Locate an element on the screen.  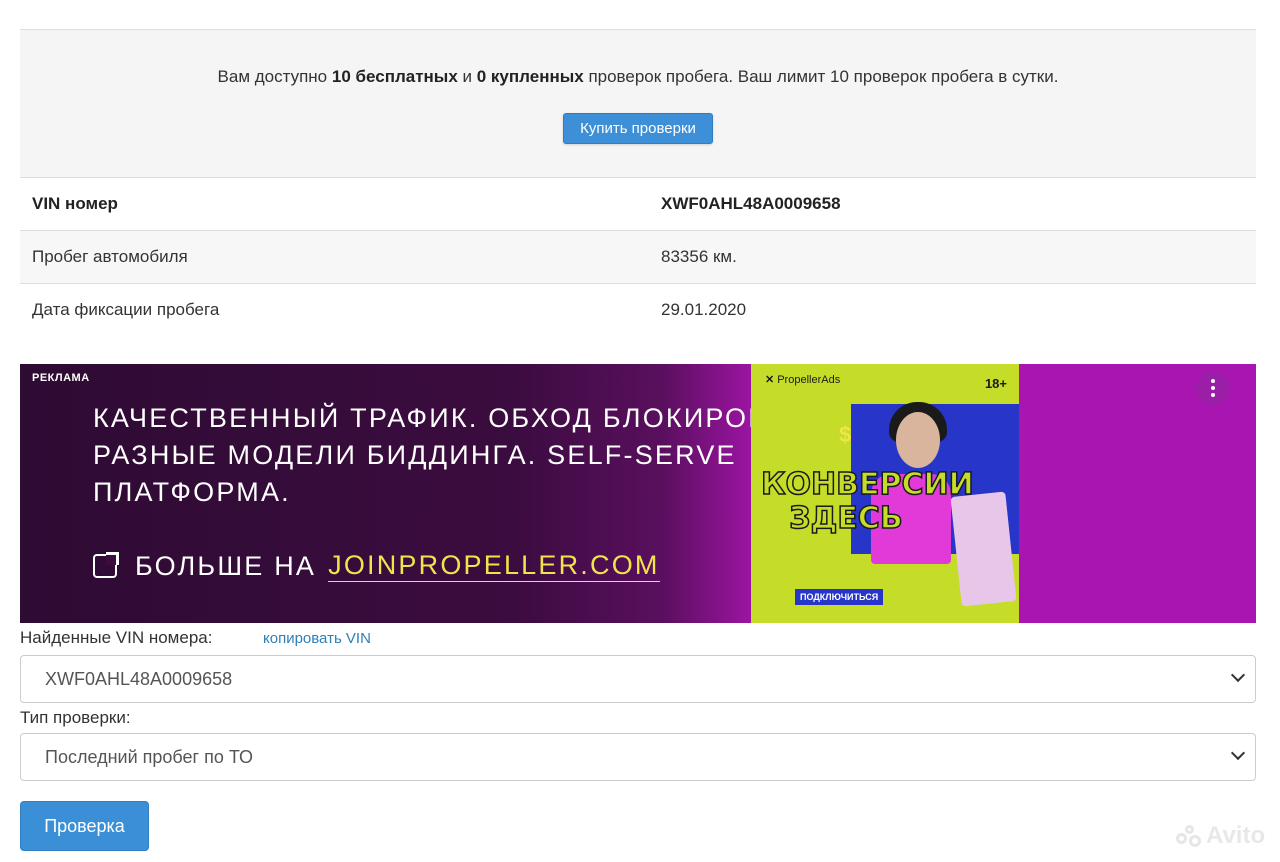
check-submit-button: Проверка is located at coordinates (84, 826).